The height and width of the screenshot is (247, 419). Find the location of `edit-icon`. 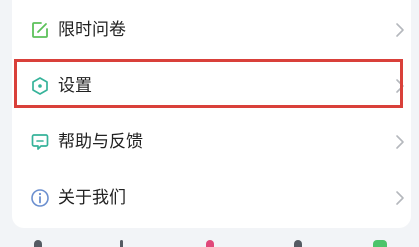

edit-icon is located at coordinates (40, 30).